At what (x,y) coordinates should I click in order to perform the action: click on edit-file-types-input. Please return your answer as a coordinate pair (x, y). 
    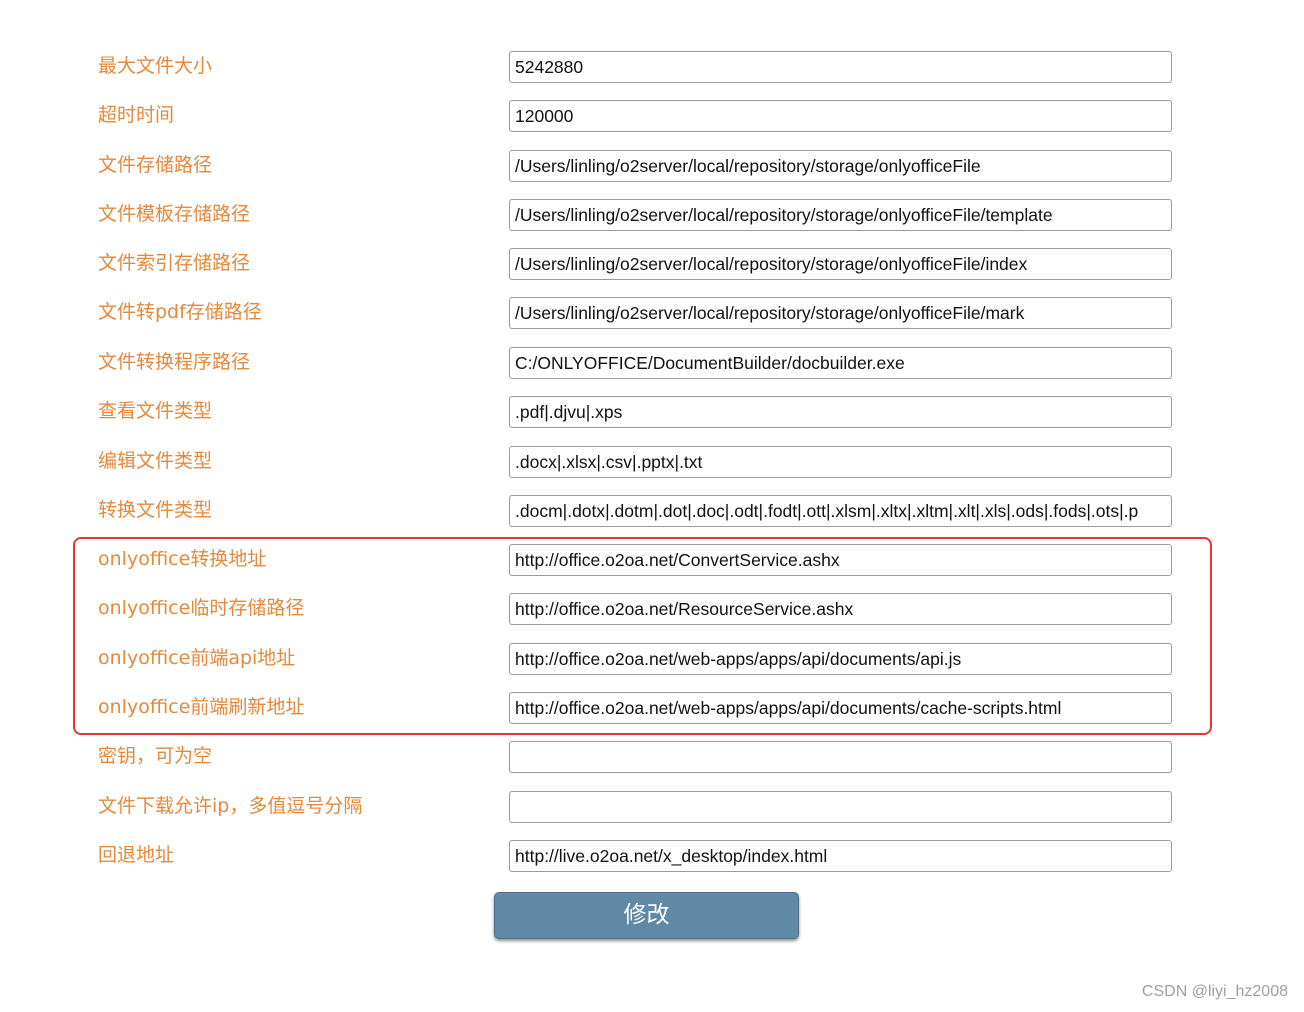
    Looking at the image, I should click on (840, 462).